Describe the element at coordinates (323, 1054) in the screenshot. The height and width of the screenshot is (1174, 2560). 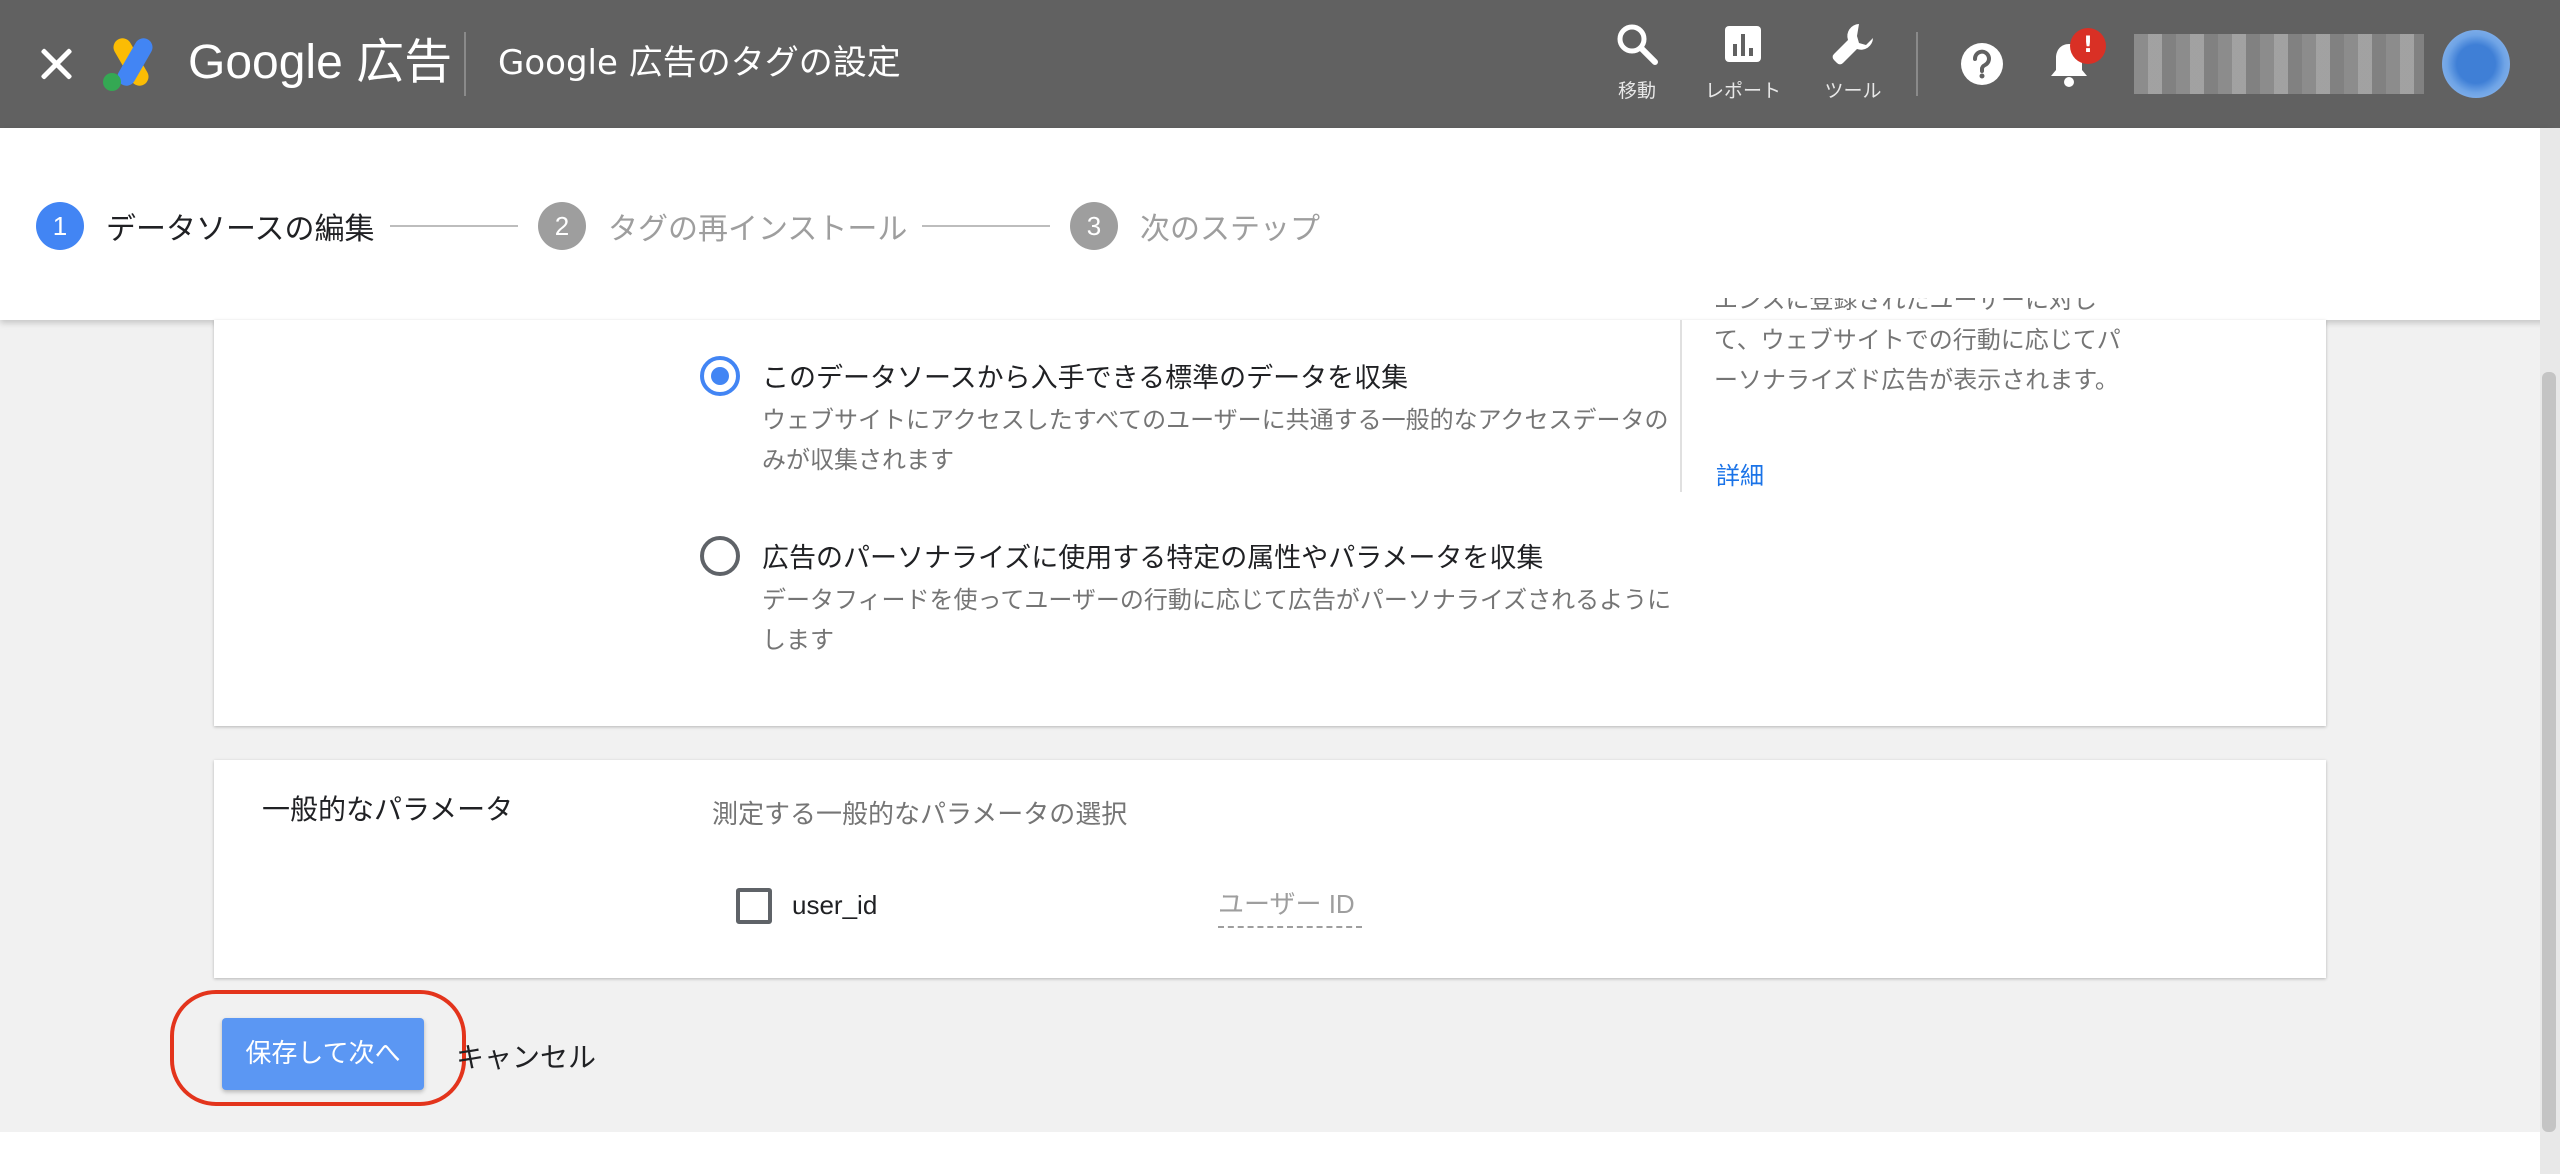
I see `save-and-next-button: 保存して次へ` at that location.